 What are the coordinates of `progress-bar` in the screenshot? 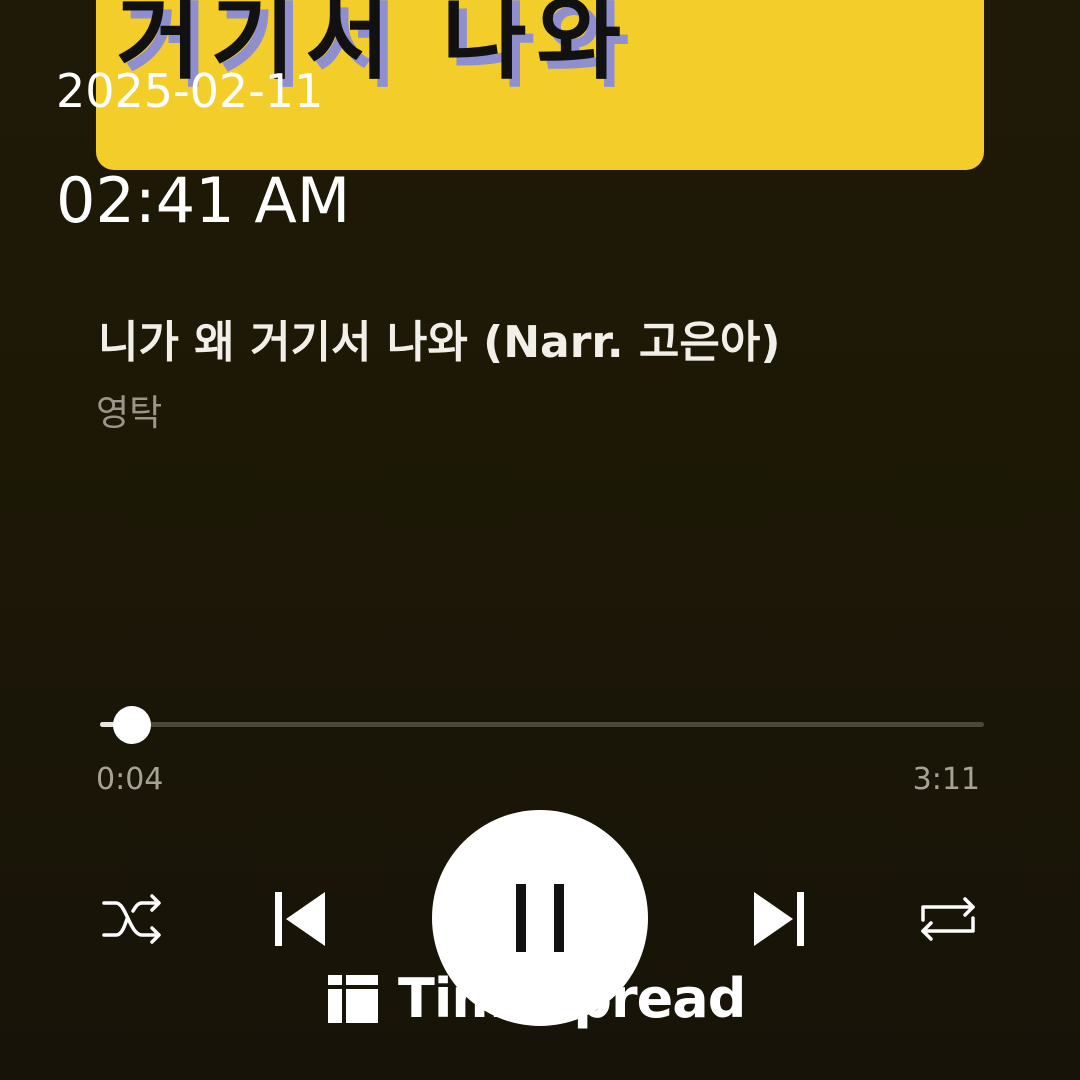 It's located at (542, 724).